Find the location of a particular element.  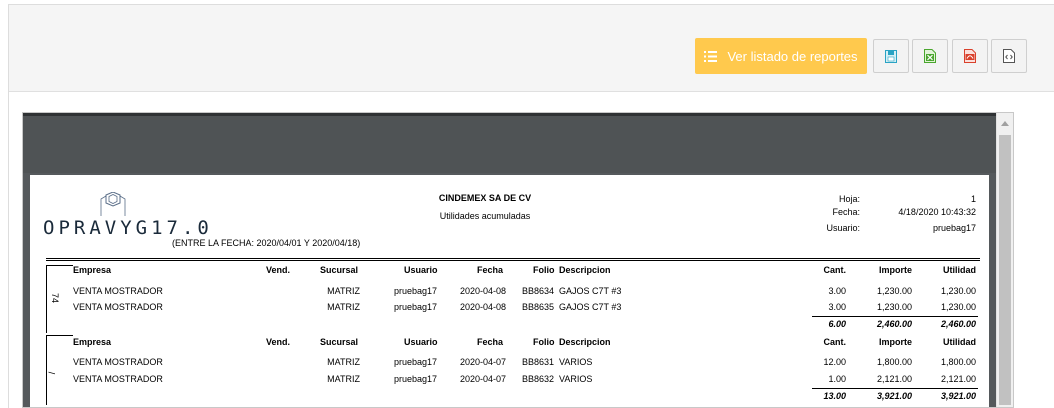

list-icon is located at coordinates (711, 56).